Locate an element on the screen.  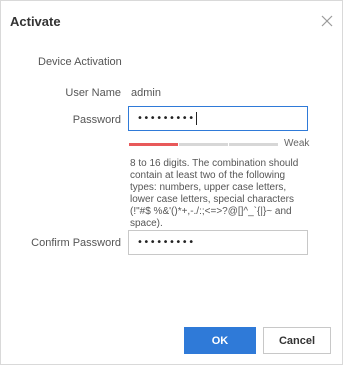
password-value: ••••••••• is located at coordinates (166, 118).